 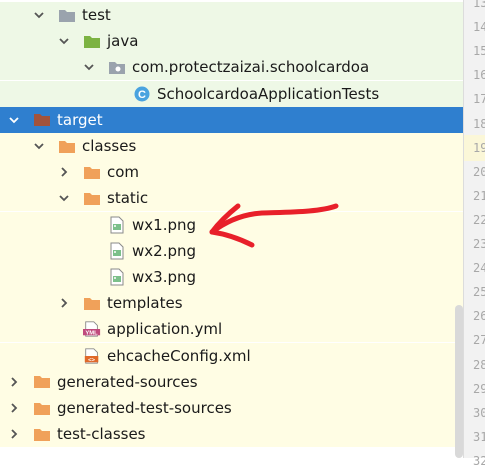 I want to click on tree-item-label: templates, so click(x=145, y=303).